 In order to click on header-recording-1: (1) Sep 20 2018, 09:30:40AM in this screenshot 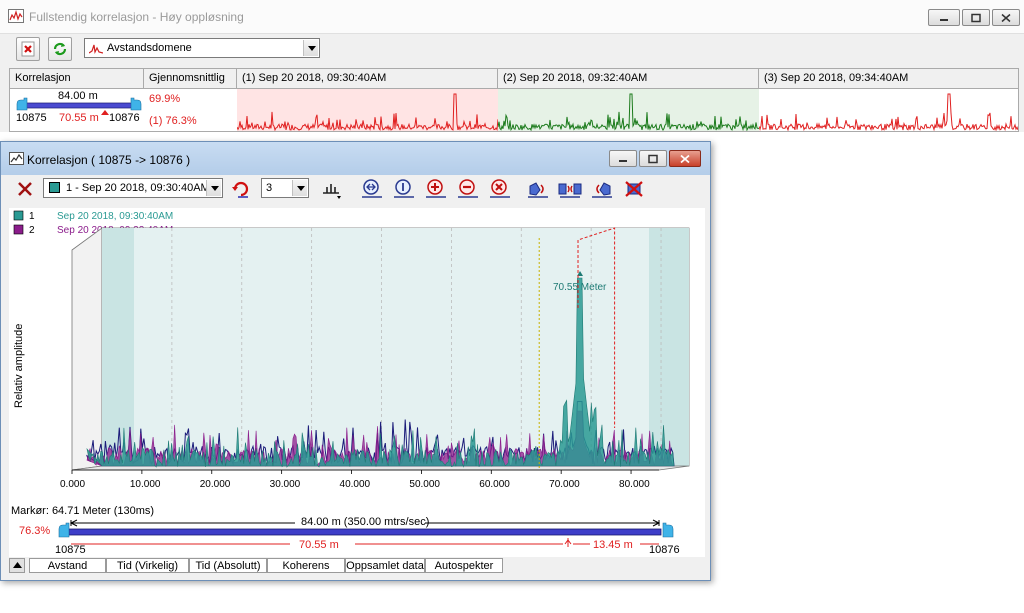, I will do `click(367, 79)`.